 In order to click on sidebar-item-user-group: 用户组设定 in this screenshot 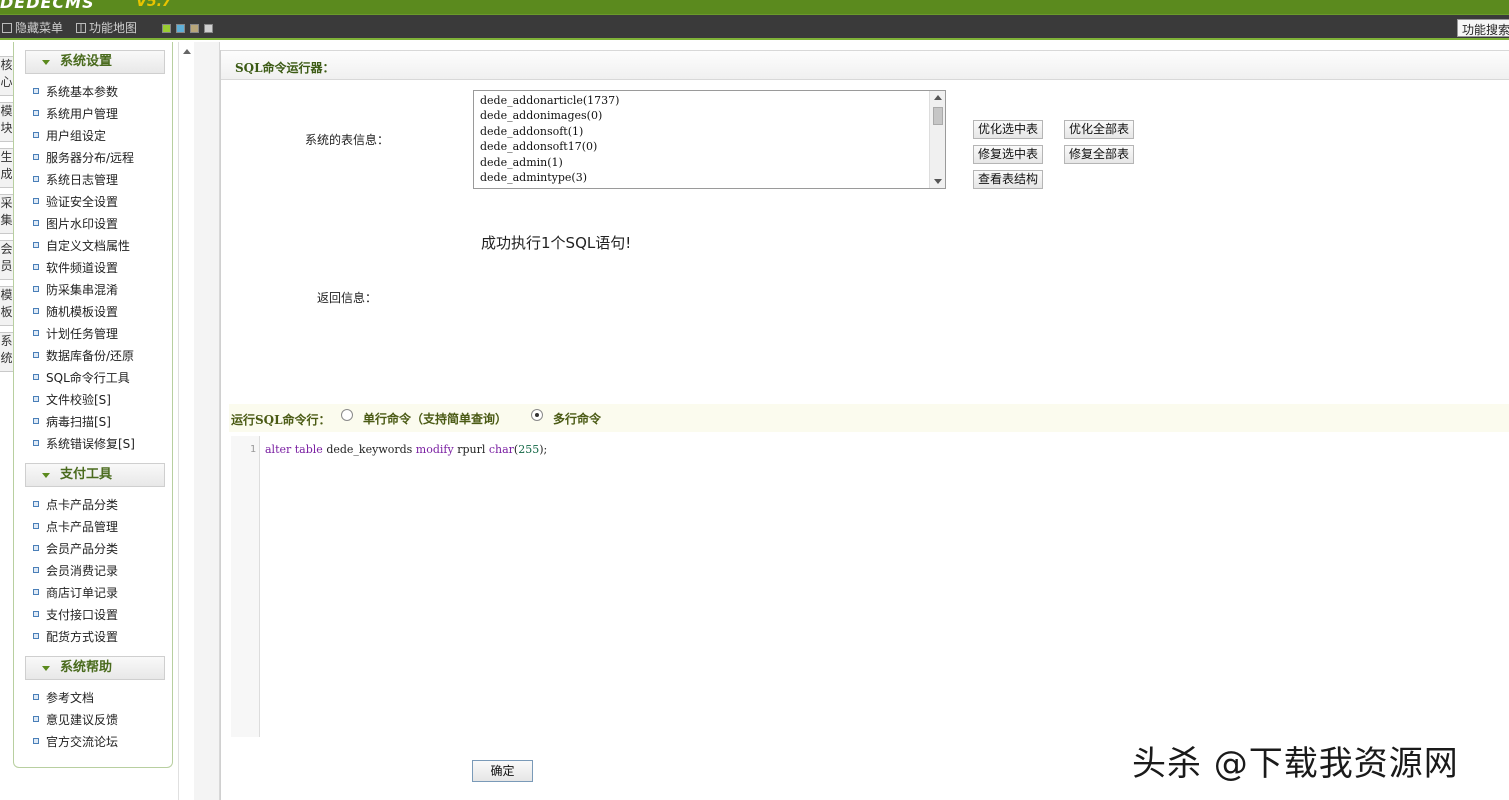, I will do `click(69, 135)`.